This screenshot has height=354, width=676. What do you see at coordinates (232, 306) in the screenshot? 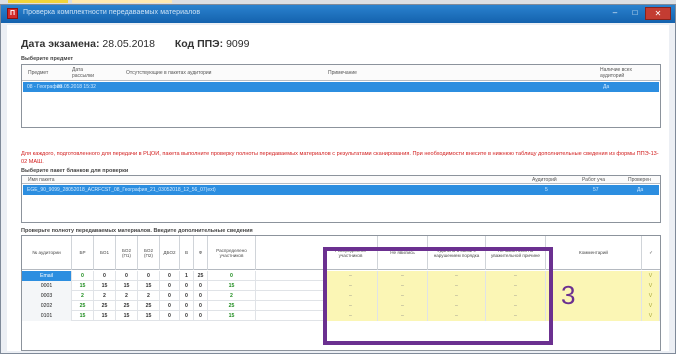
I see `cell-distributed: 25` at bounding box center [232, 306].